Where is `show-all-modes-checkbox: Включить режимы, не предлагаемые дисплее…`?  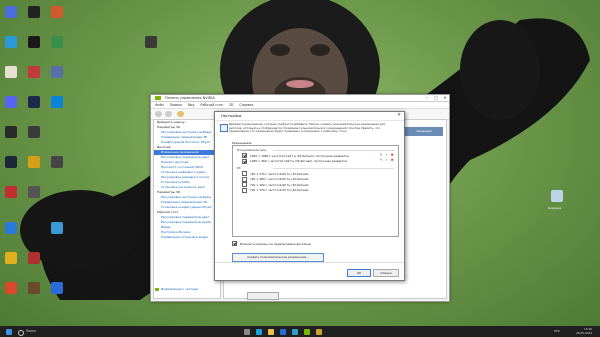 show-all-modes-checkbox: Включить режимы, не предлагаемые дисплее… is located at coordinates (271, 243).